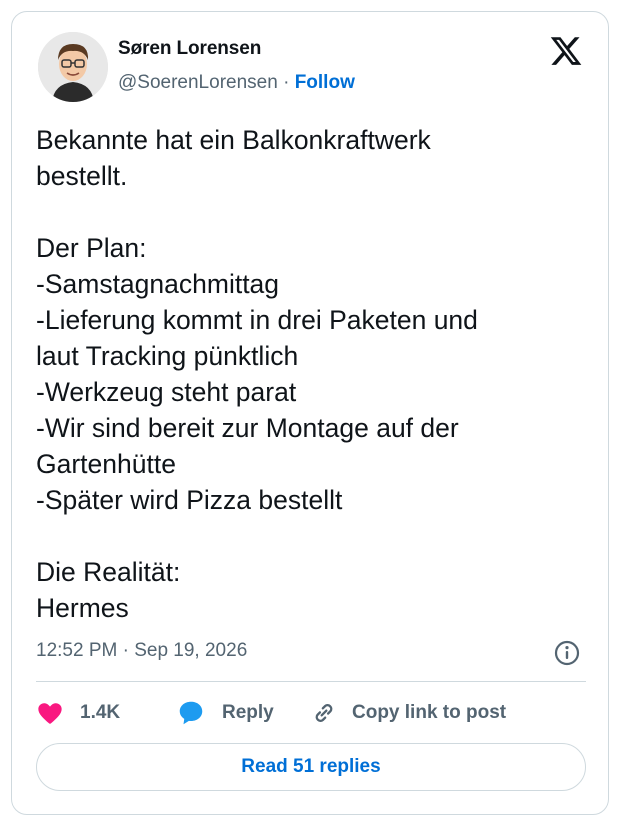 Image resolution: width=620 pixels, height=826 pixels. What do you see at coordinates (50, 713) in the screenshot?
I see `heart-icon` at bounding box center [50, 713].